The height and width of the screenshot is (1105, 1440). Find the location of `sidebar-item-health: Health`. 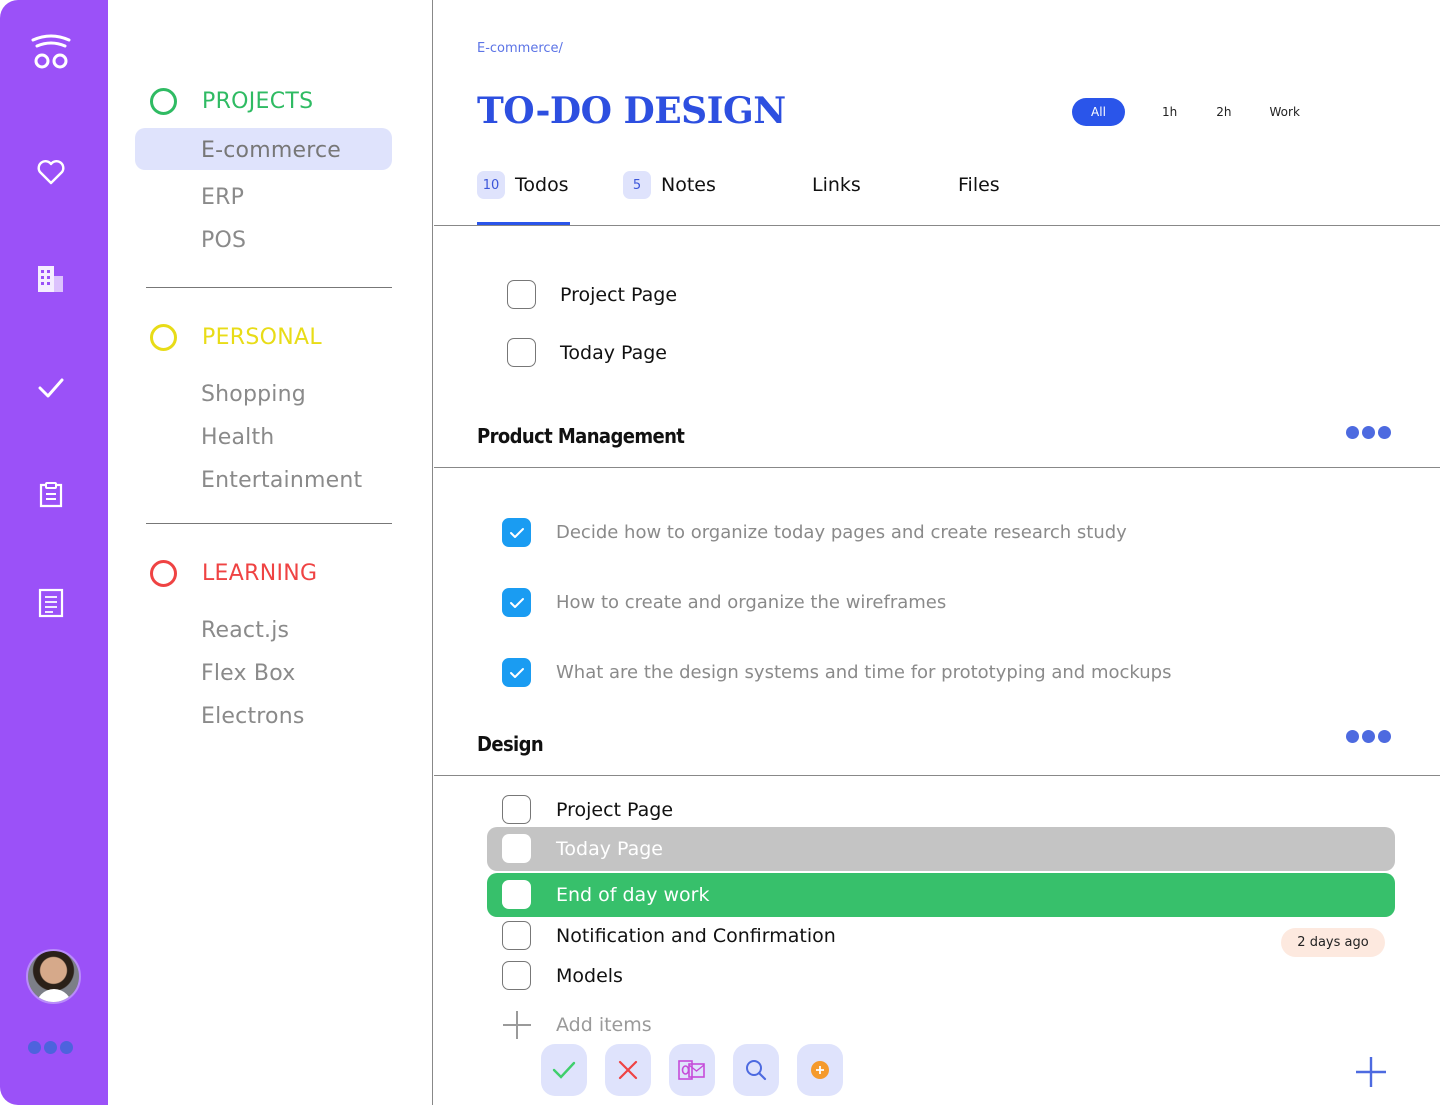

sidebar-item-health: Health is located at coordinates (237, 437).